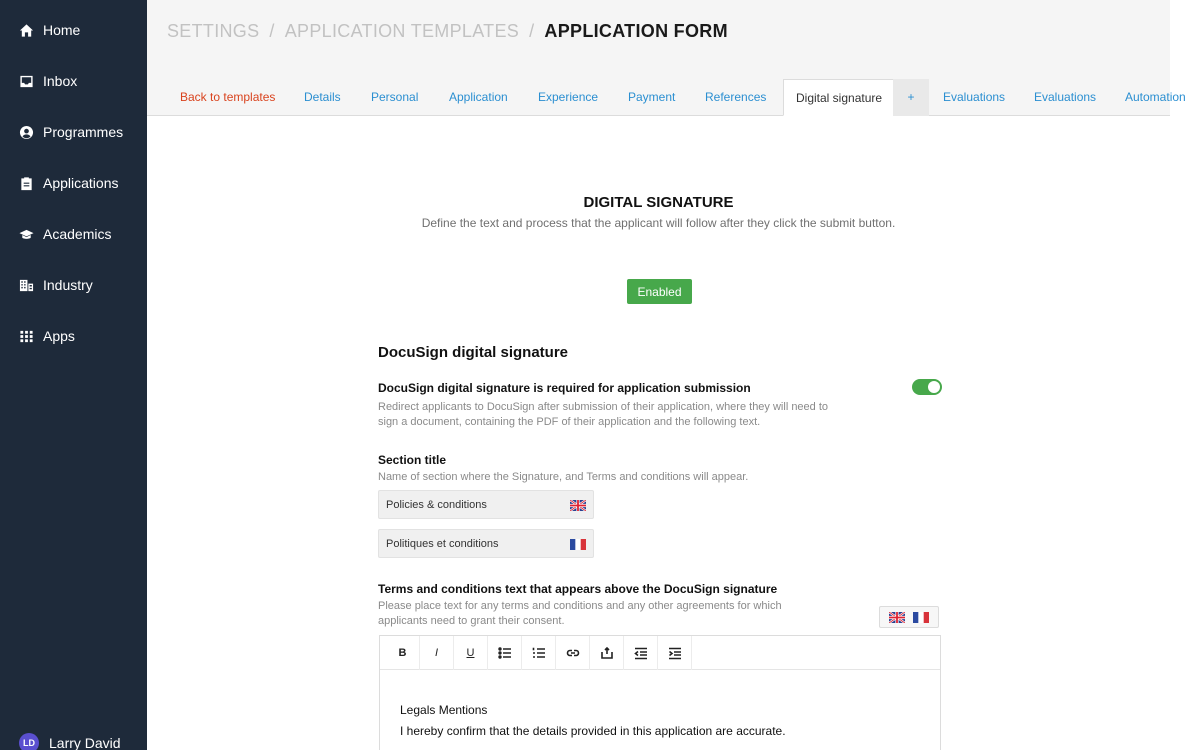 The image size is (1200, 750). Describe the element at coordinates (839, 97) in the screenshot. I see `tab-digital-signature: Digital signature` at that location.